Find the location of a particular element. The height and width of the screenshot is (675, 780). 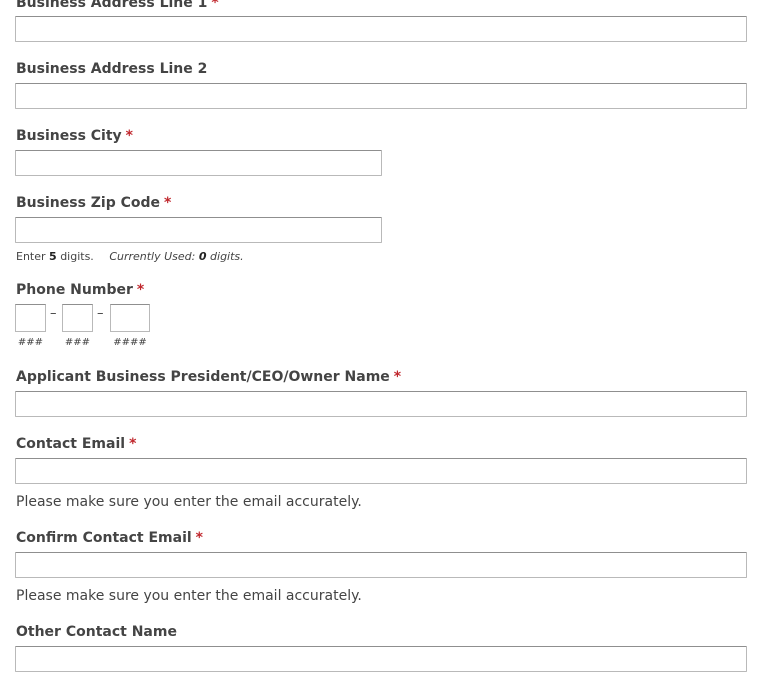

phone-line-number-hint: #### is located at coordinates (130, 342).